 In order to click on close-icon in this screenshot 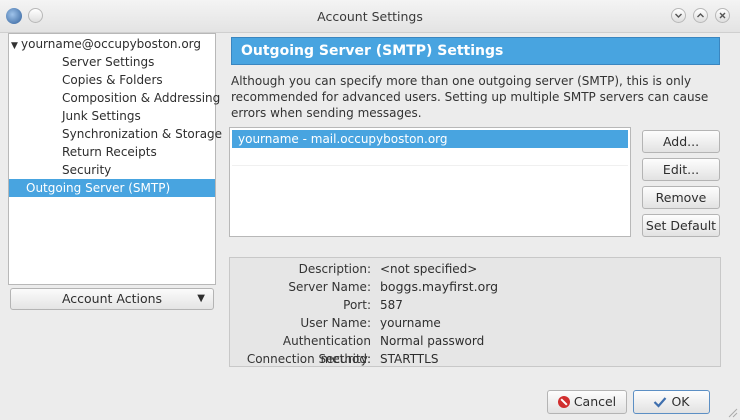, I will do `click(722, 15)`.